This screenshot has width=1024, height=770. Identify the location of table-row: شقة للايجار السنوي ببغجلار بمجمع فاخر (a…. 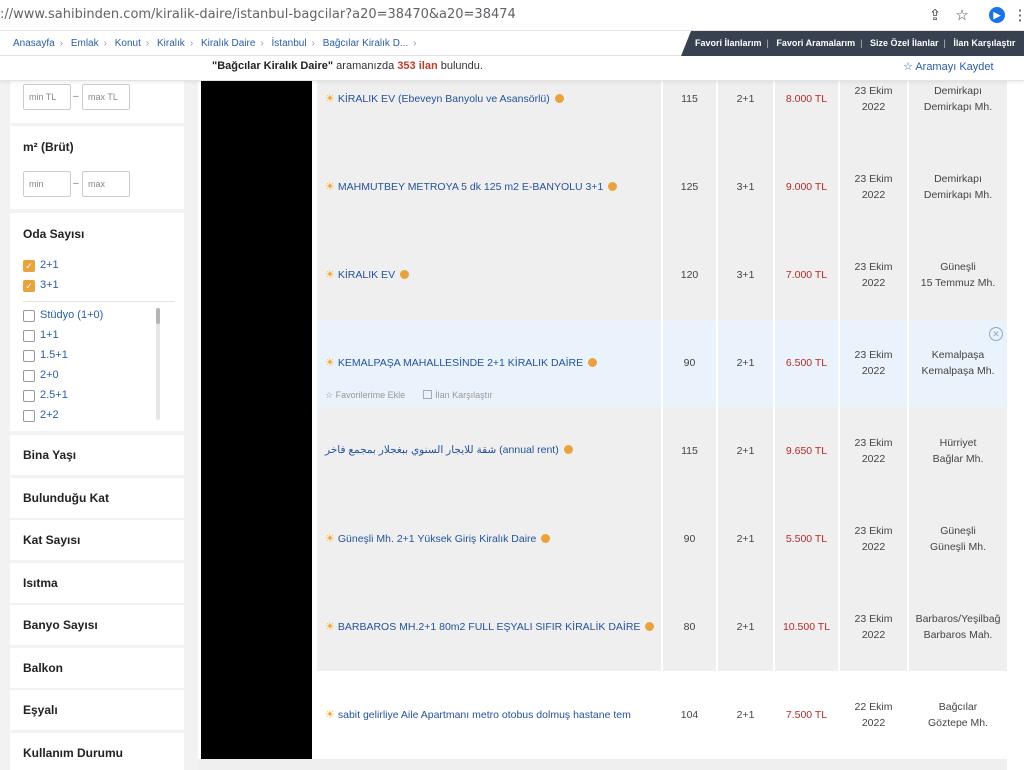
(611, 451).